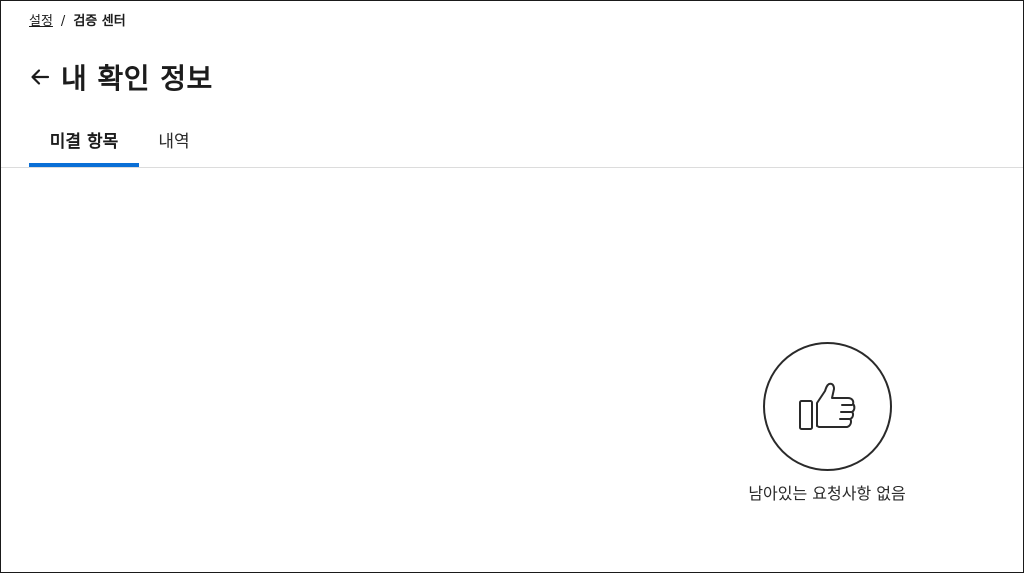 This screenshot has width=1024, height=573. What do you see at coordinates (827, 493) in the screenshot?
I see `empty-state-message: 남아있는 요청사항 없음` at bounding box center [827, 493].